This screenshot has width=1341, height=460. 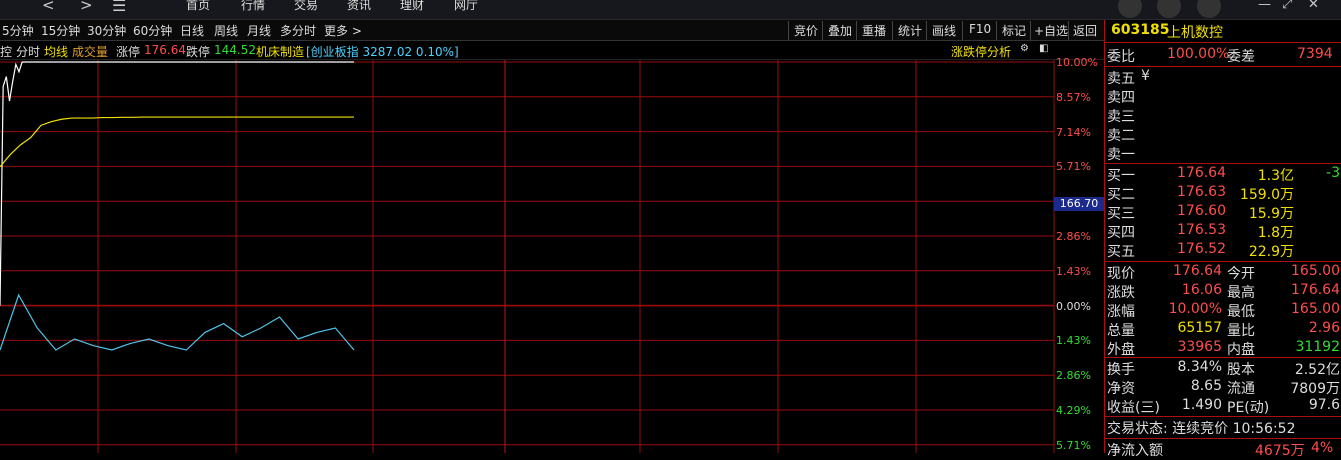 What do you see at coordinates (1133, 408) in the screenshot?
I see `stat-label: 收益(三)` at bounding box center [1133, 408].